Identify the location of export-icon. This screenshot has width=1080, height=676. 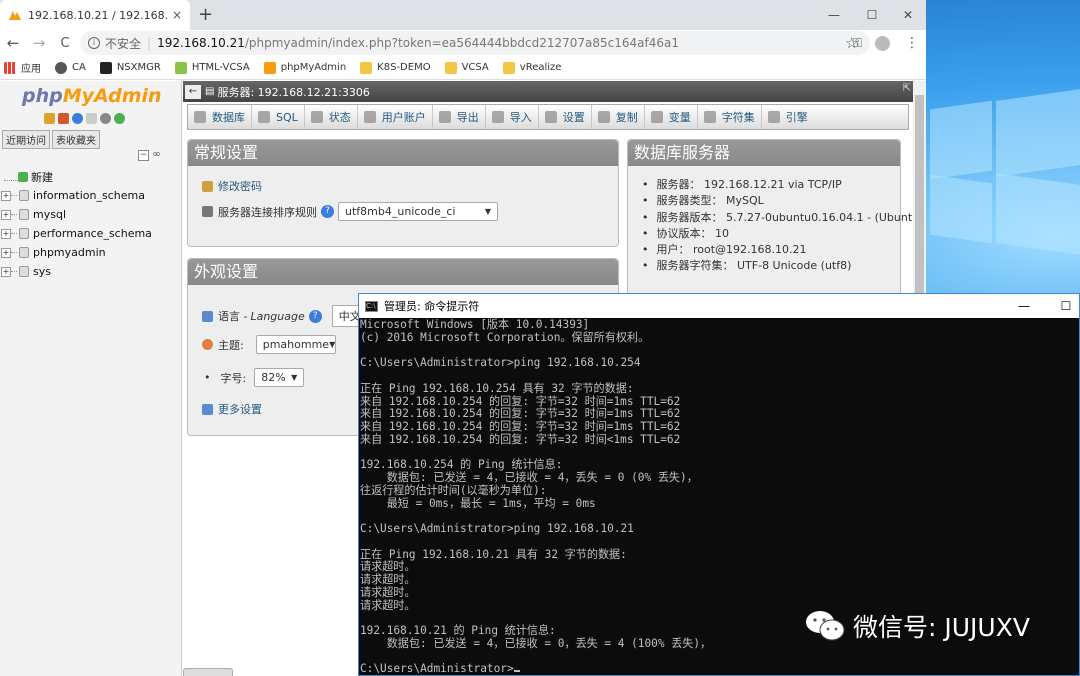
(444, 117).